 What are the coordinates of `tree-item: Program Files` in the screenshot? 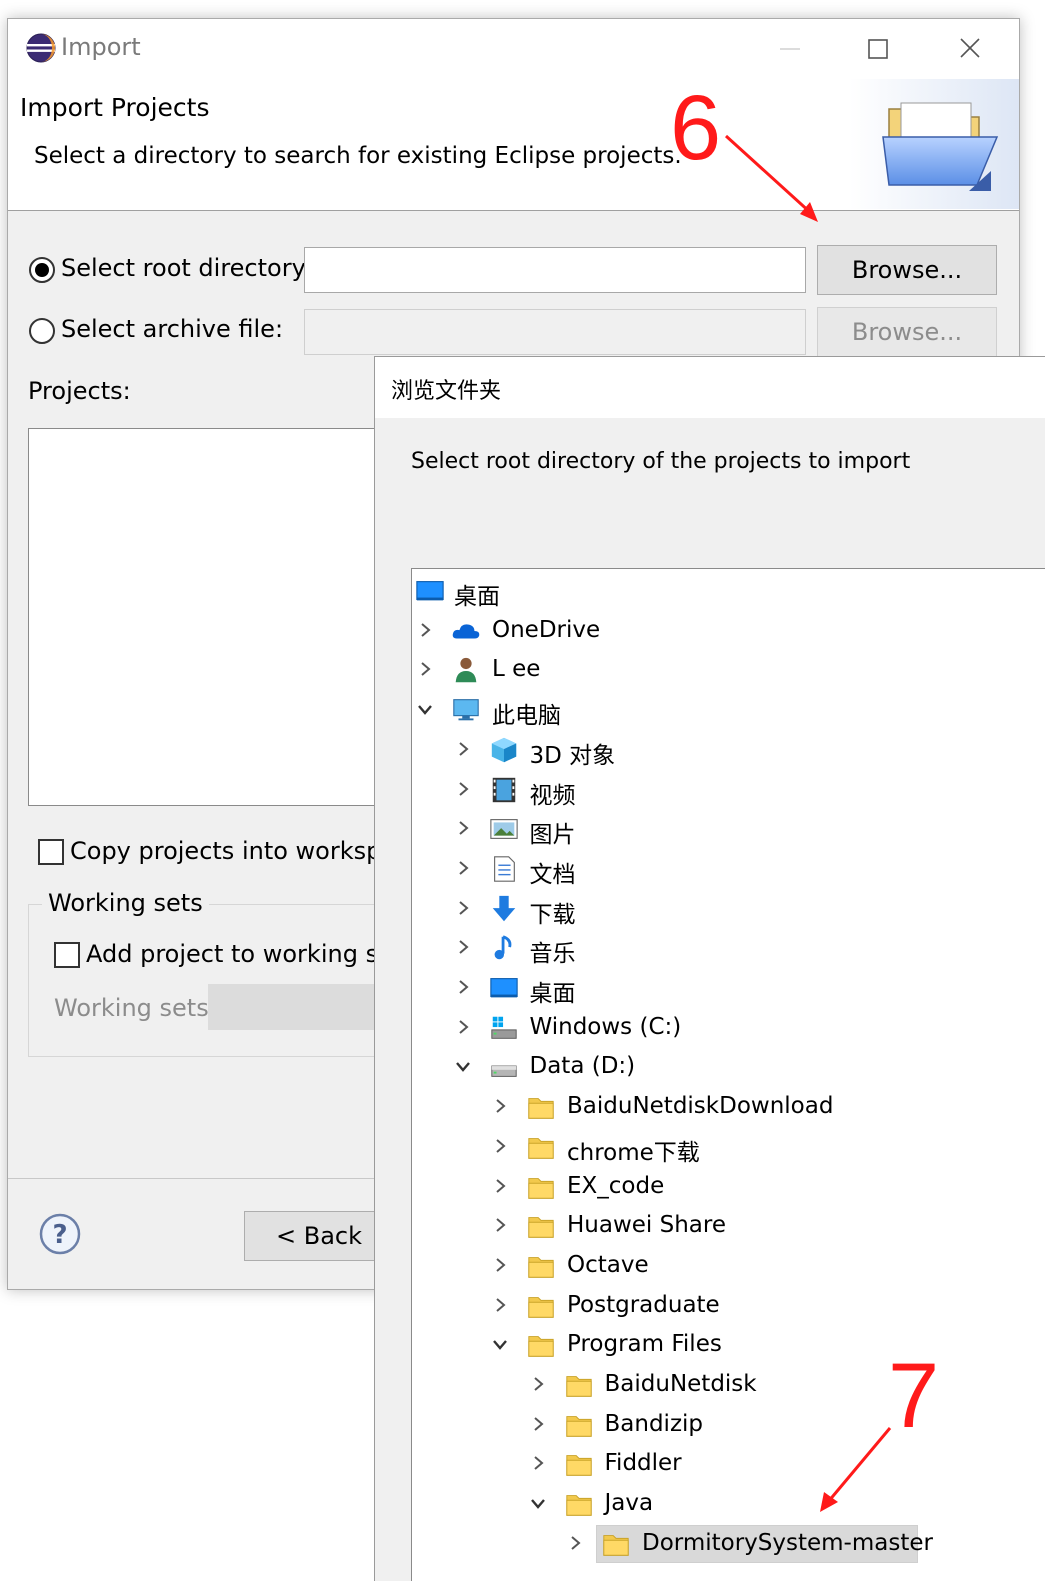 It's located at (728, 1345).